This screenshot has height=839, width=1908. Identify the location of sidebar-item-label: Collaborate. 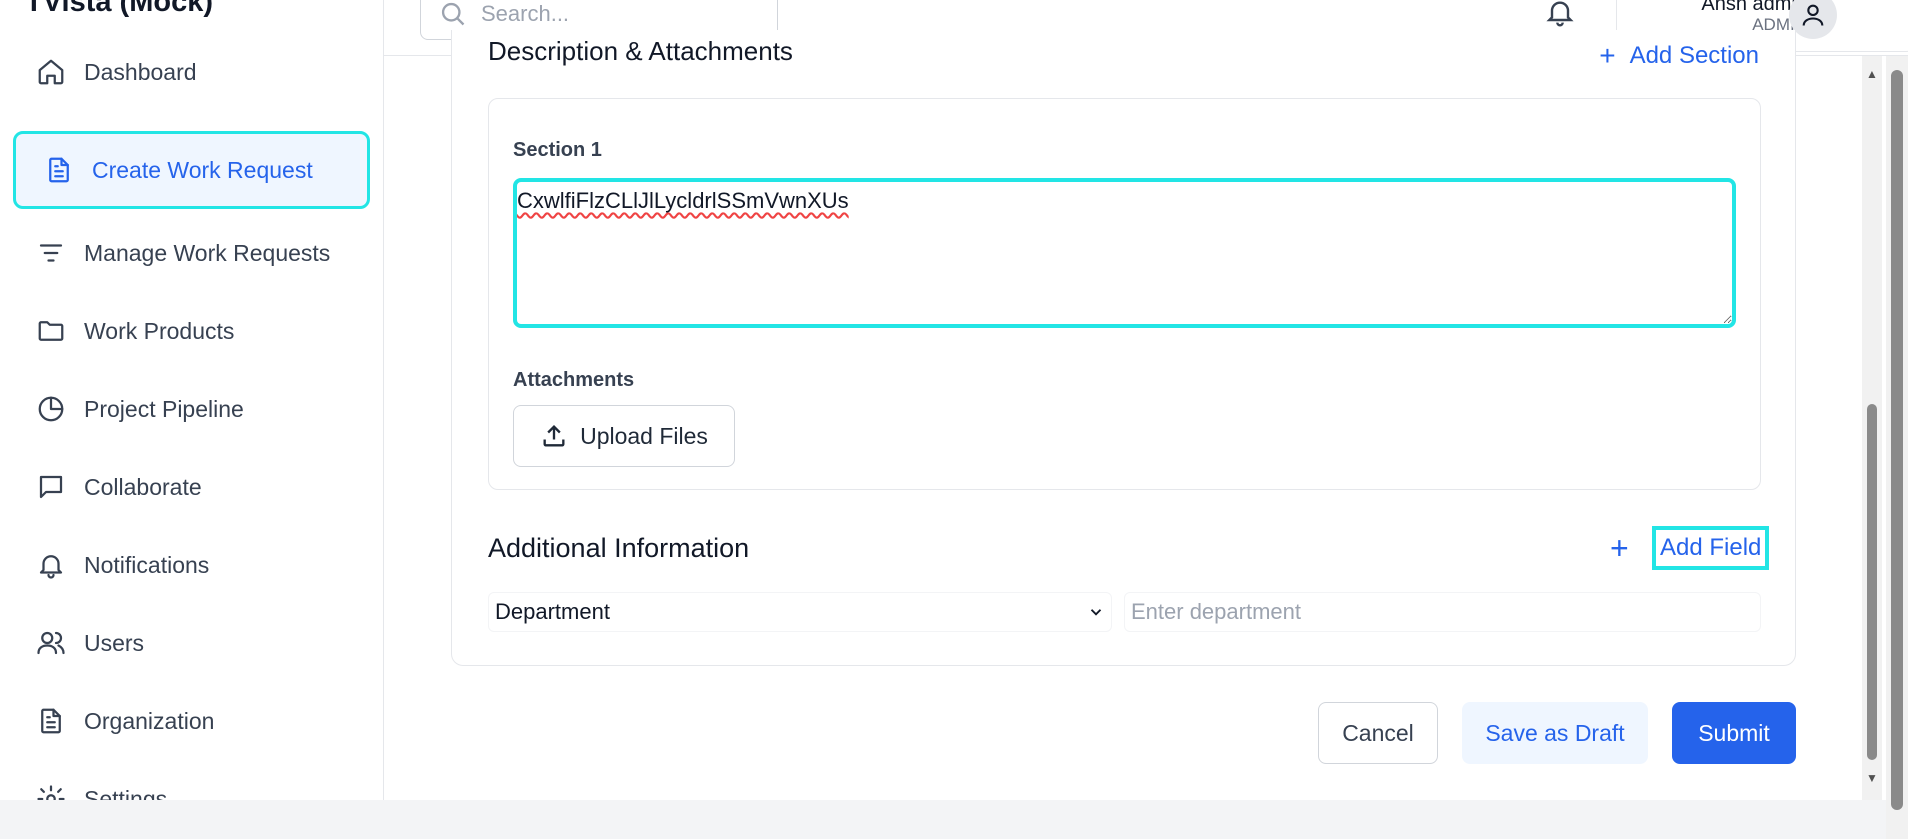
(143, 486).